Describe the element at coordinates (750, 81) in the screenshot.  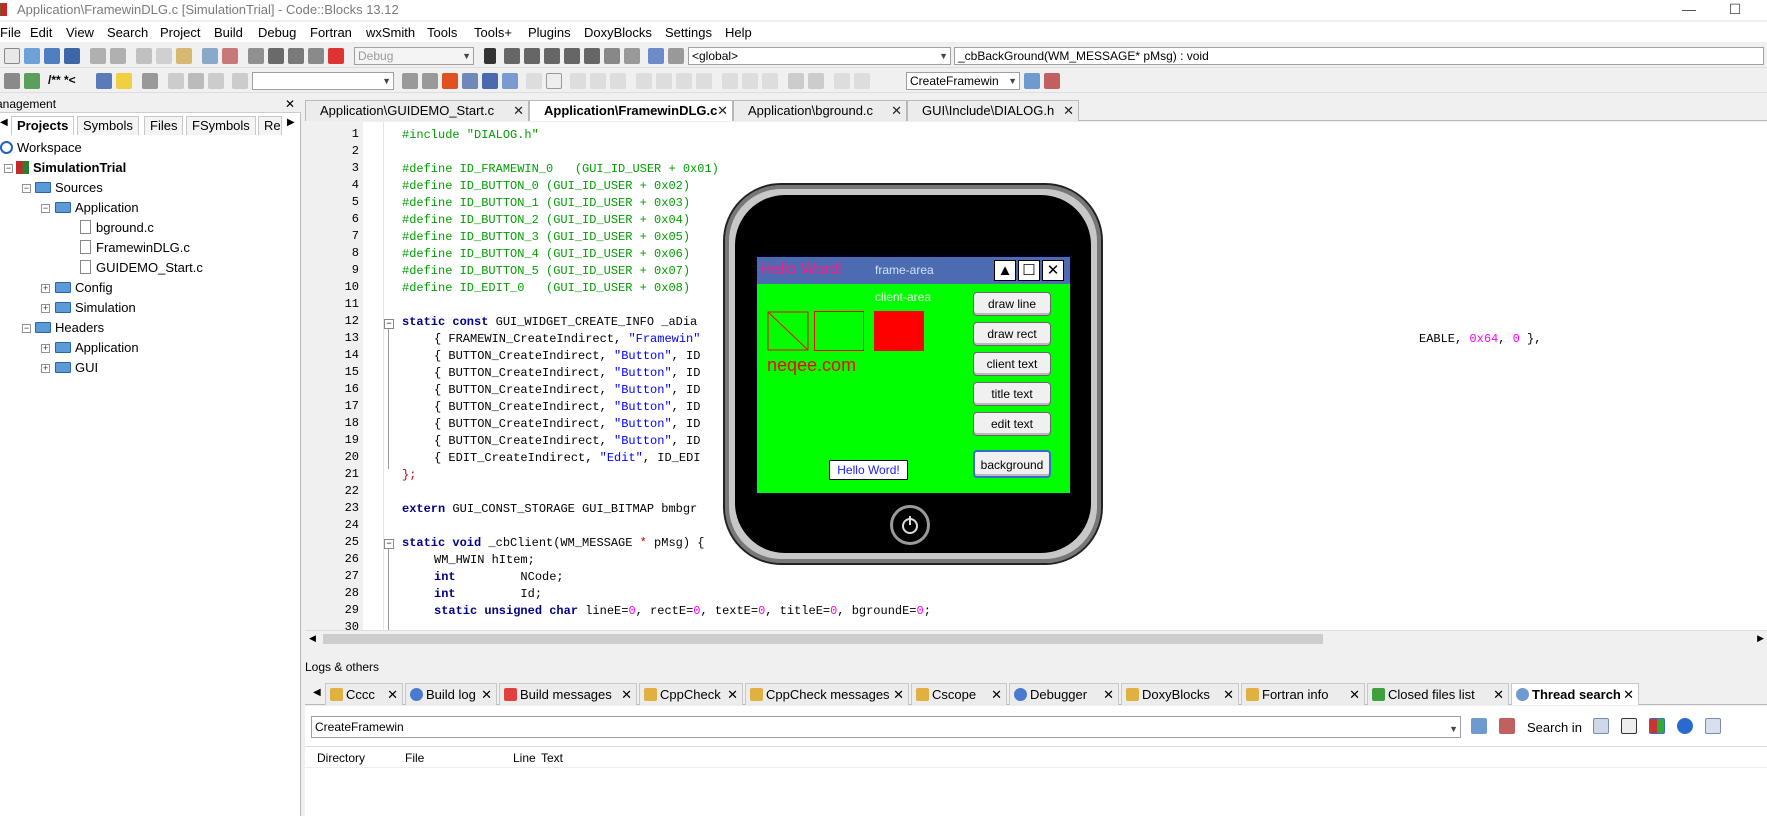
I see `layout-icon` at that location.